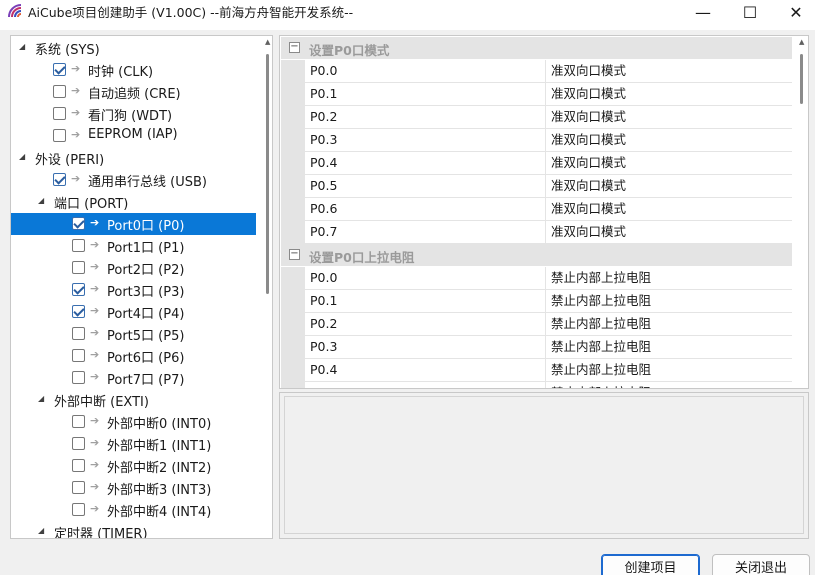 The image size is (815, 575). What do you see at coordinates (794, 12) in the screenshot?
I see `close-window-button: ✕` at bounding box center [794, 12].